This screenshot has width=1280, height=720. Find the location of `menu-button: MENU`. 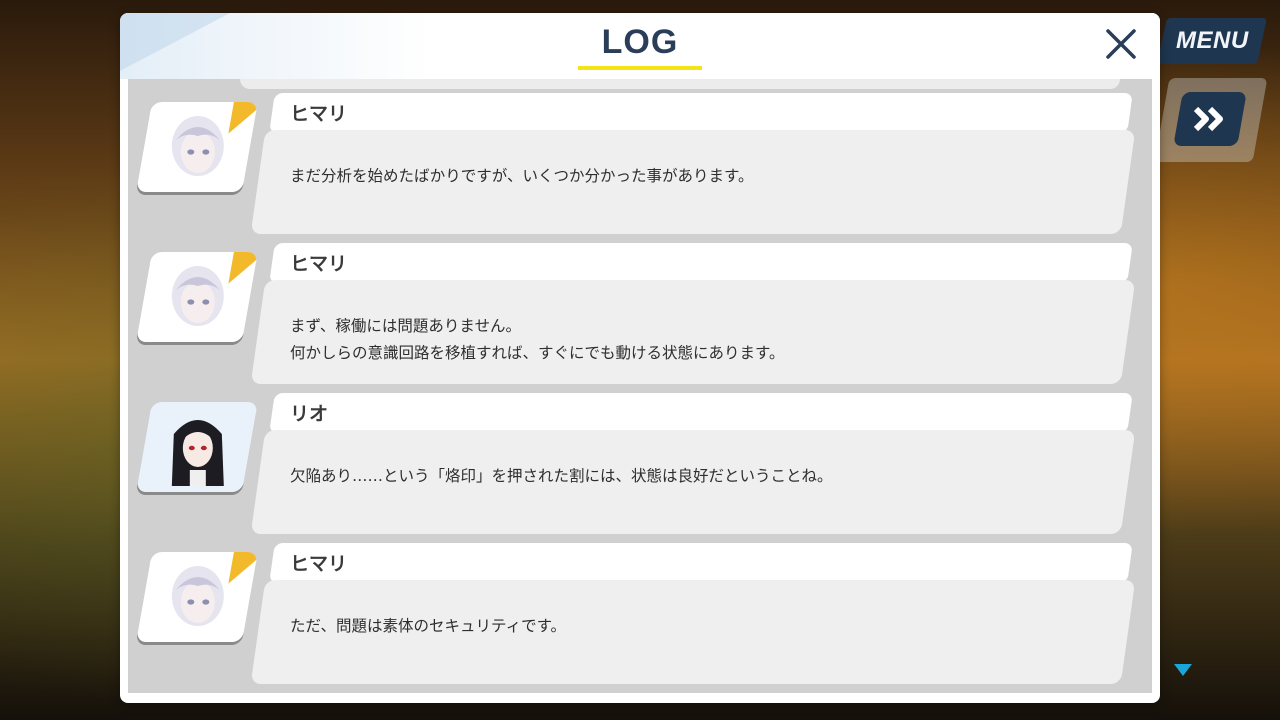

menu-button: MENU is located at coordinates (1212, 41).